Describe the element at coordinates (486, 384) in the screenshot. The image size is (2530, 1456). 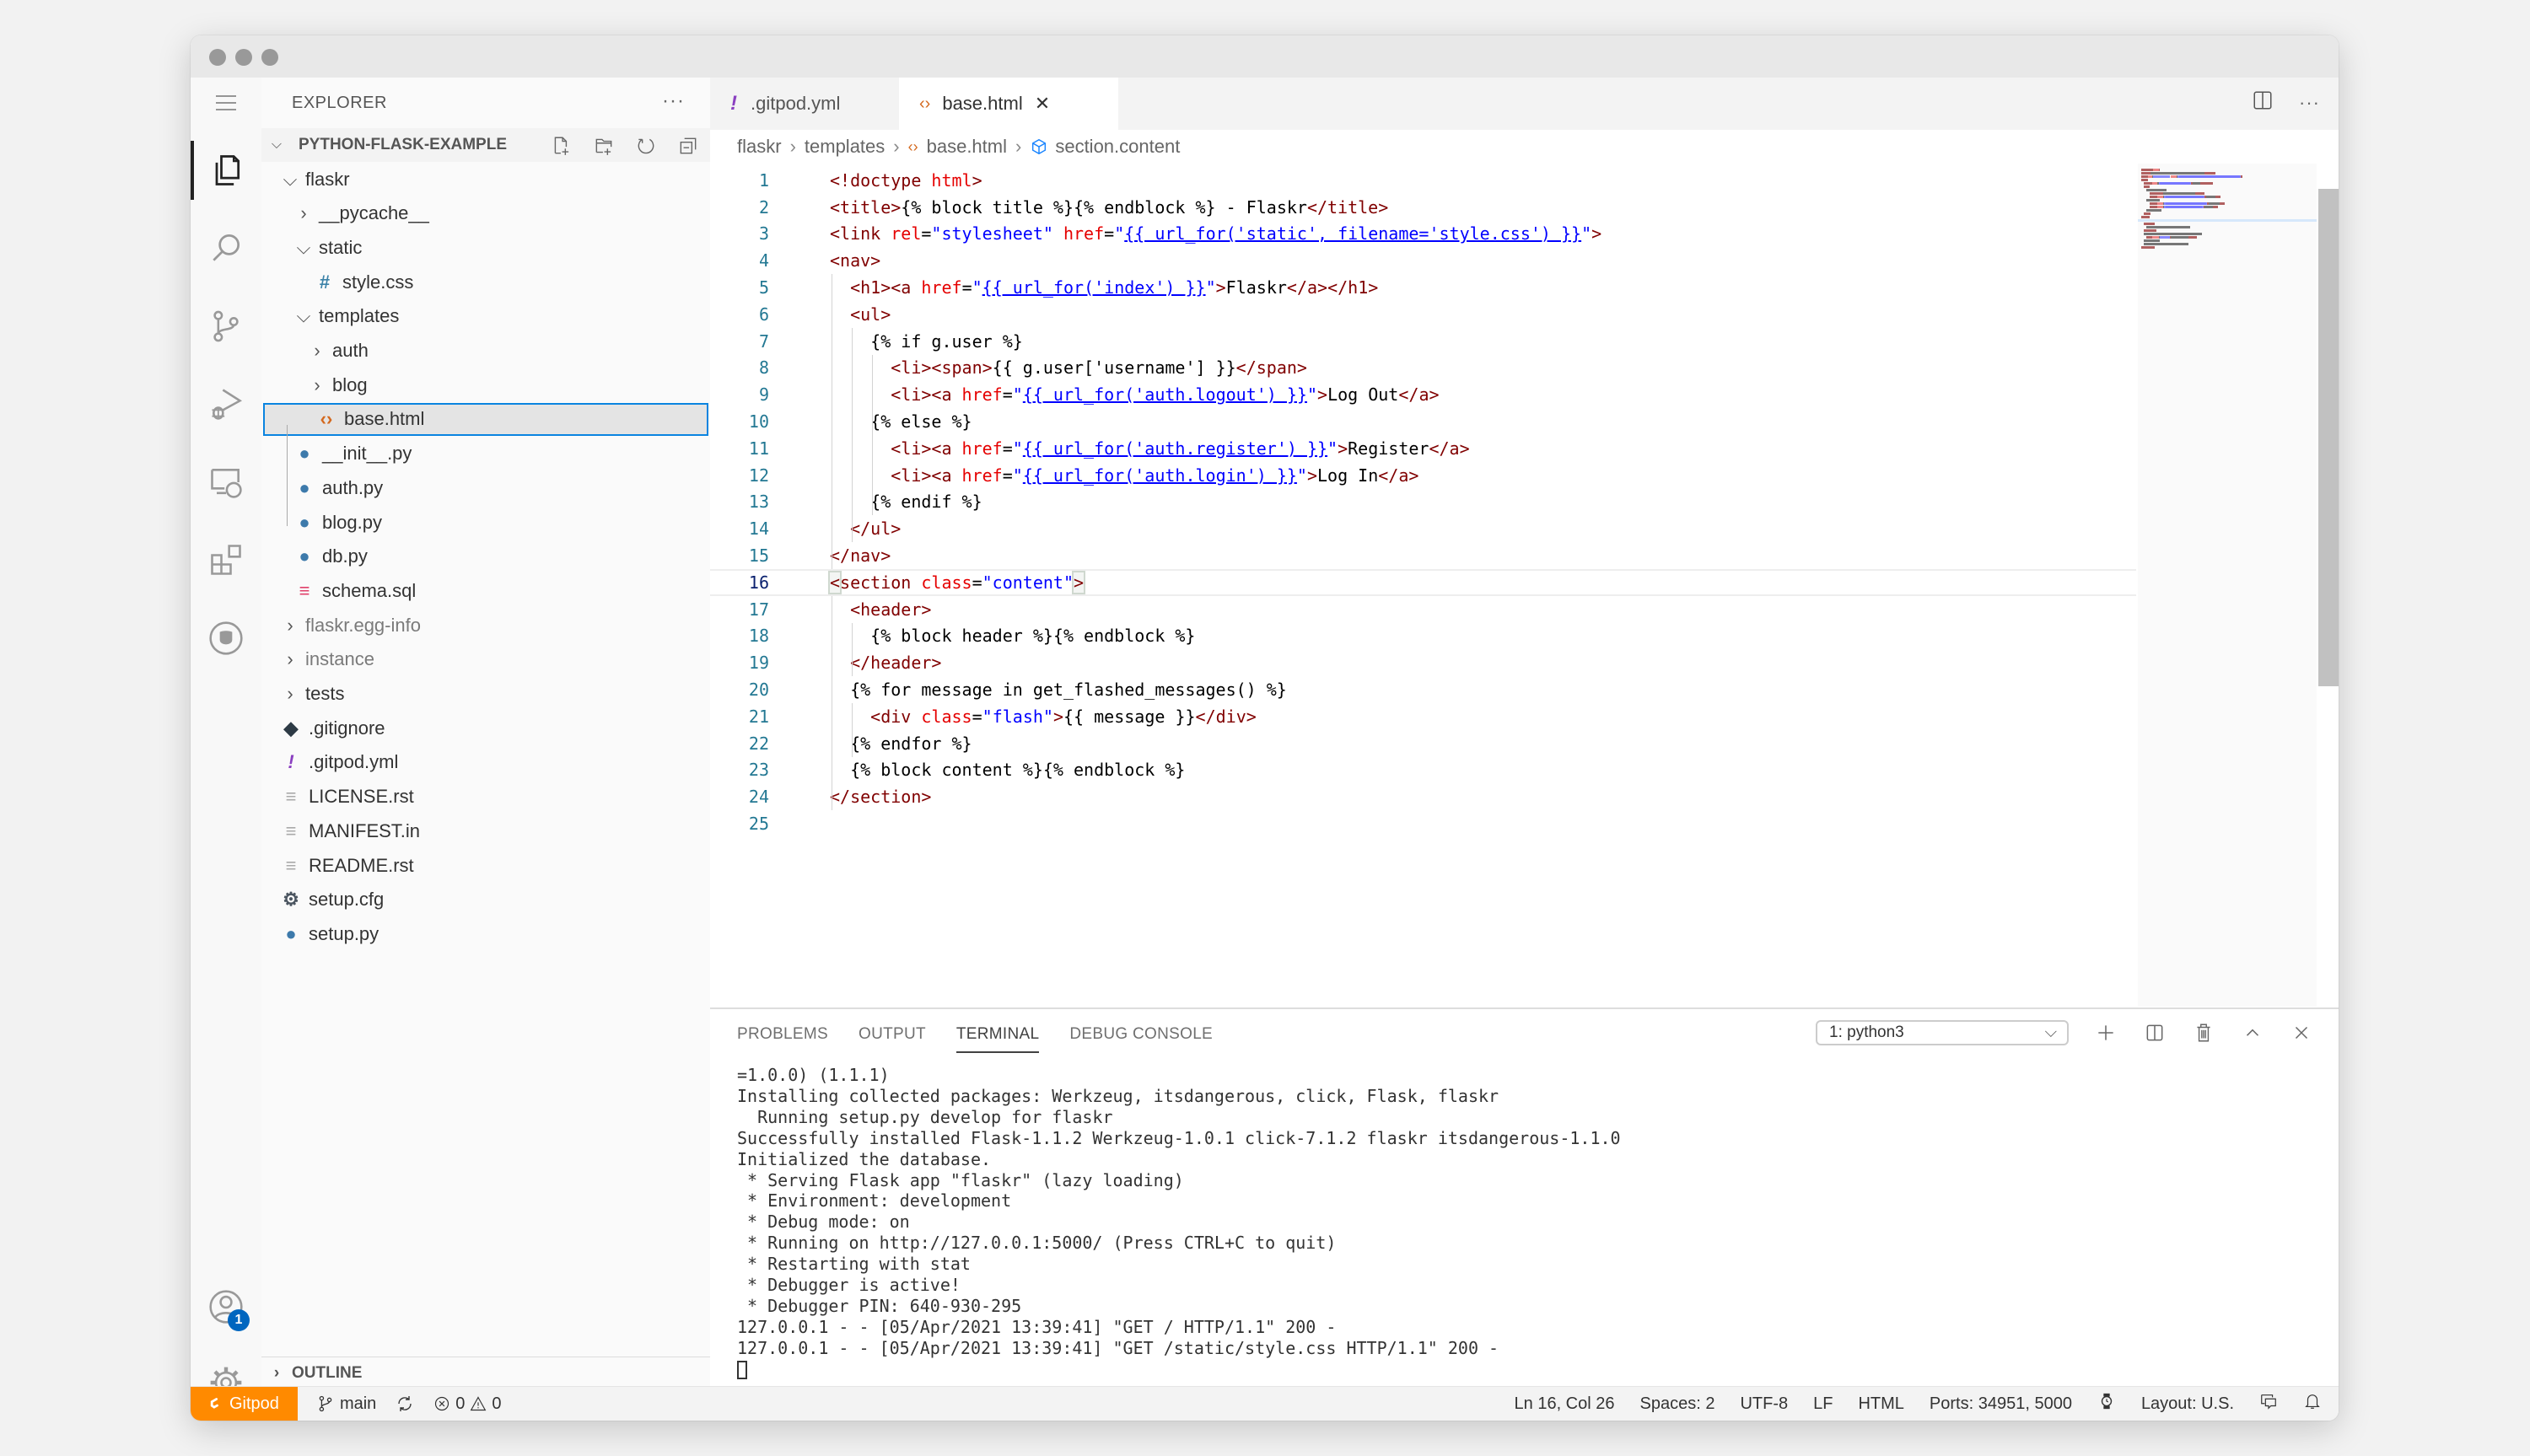
I see `tree-folder: › blog` at that location.